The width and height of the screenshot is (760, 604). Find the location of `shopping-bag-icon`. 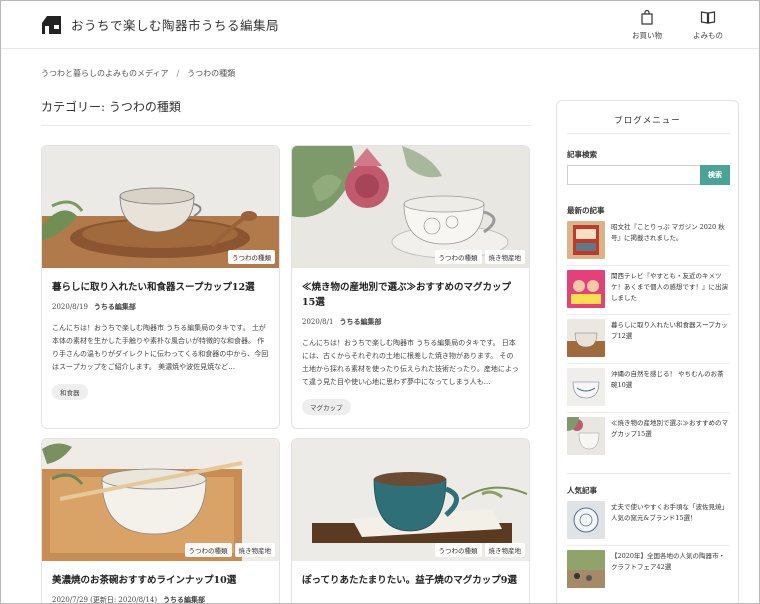

shopping-bag-icon is located at coordinates (647, 17).